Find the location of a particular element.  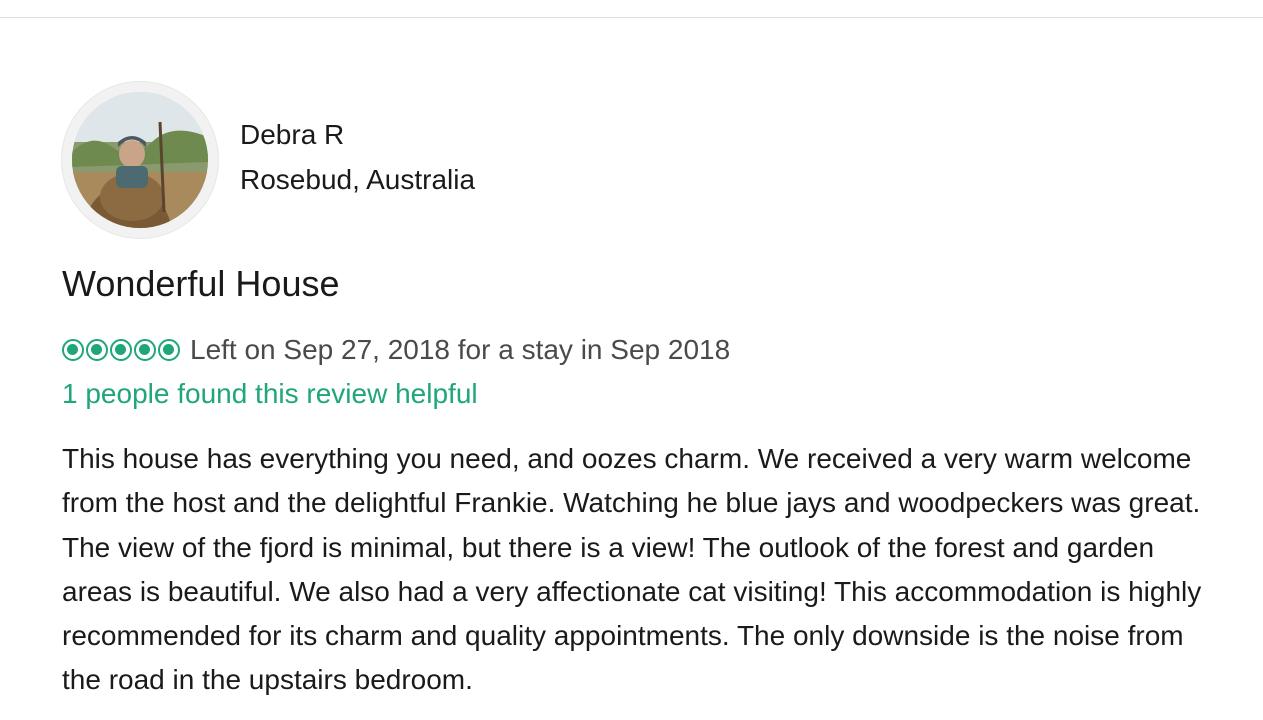

user-photo-avatar-icon is located at coordinates (140, 160).